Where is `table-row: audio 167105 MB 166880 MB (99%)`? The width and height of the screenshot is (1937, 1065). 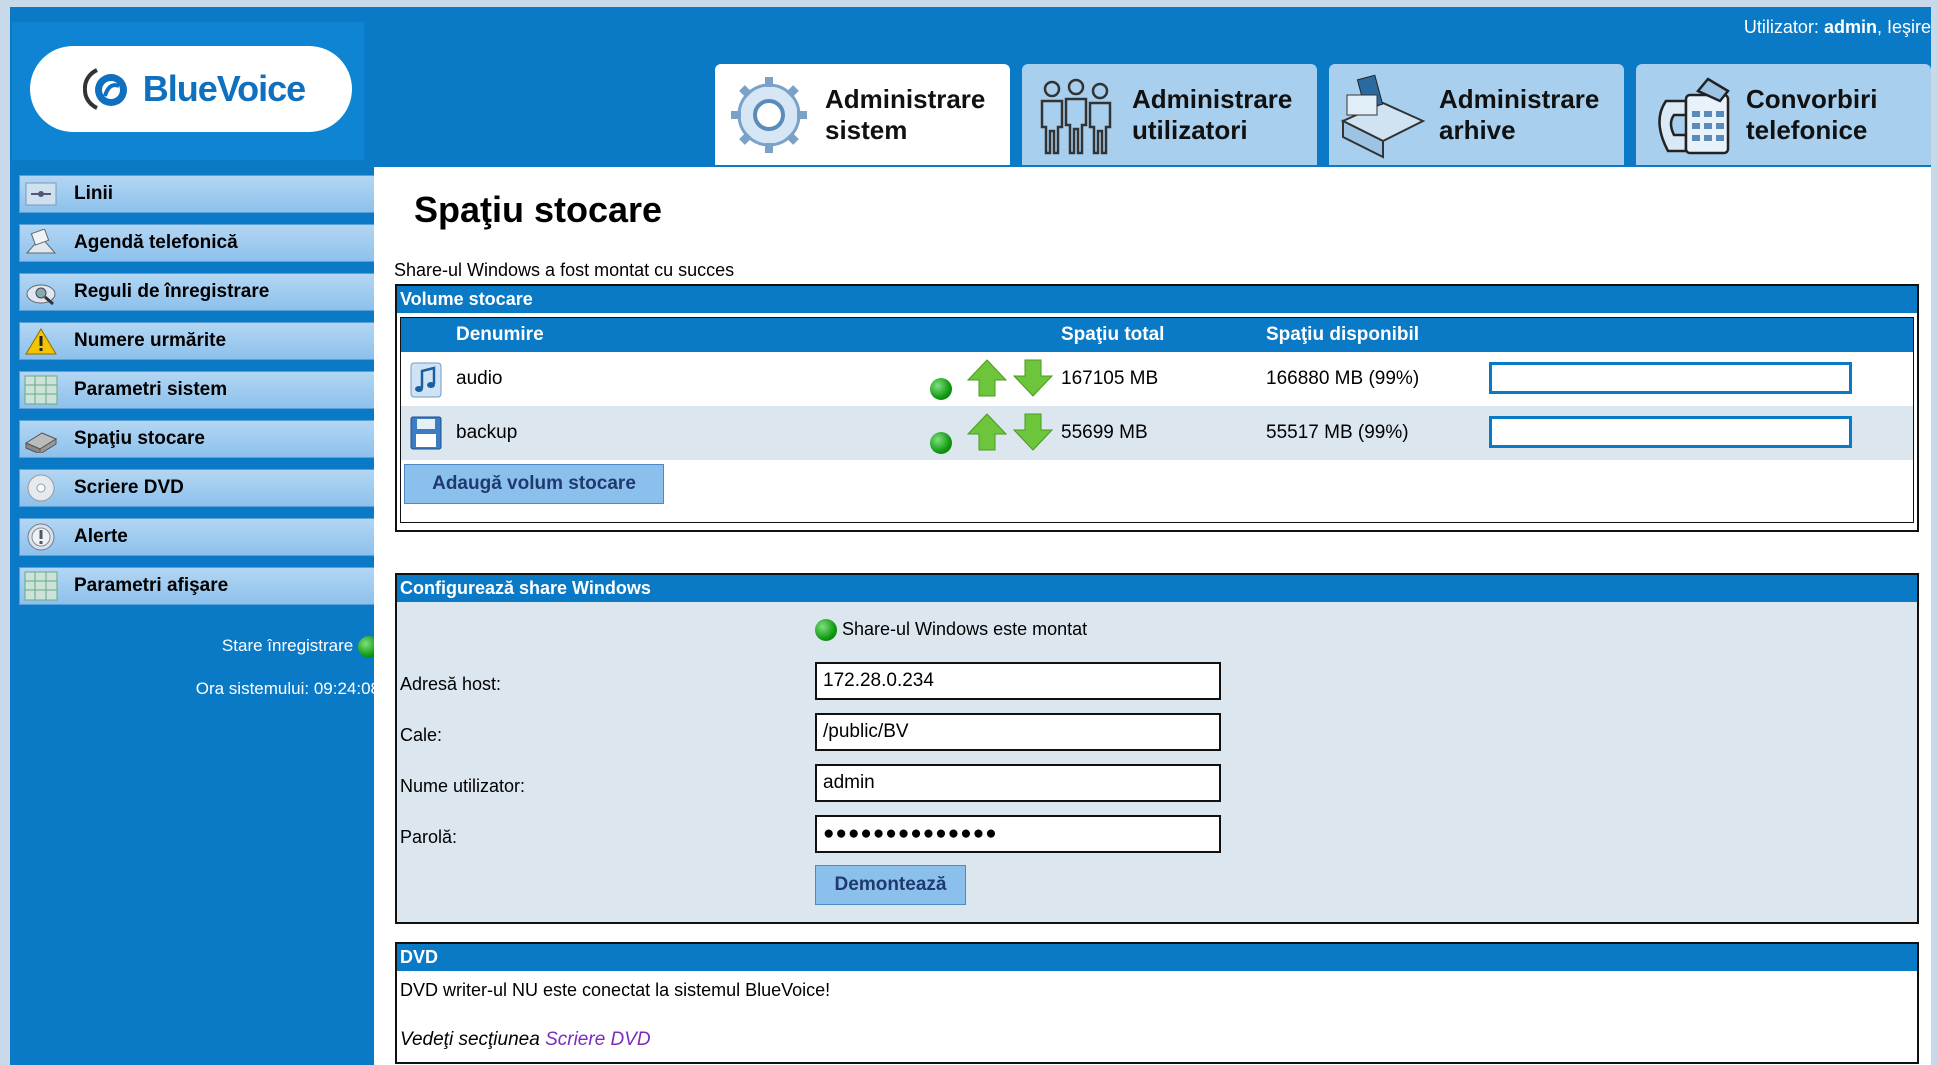
table-row: audio 167105 MB 166880 MB (99%) is located at coordinates (1157, 379).